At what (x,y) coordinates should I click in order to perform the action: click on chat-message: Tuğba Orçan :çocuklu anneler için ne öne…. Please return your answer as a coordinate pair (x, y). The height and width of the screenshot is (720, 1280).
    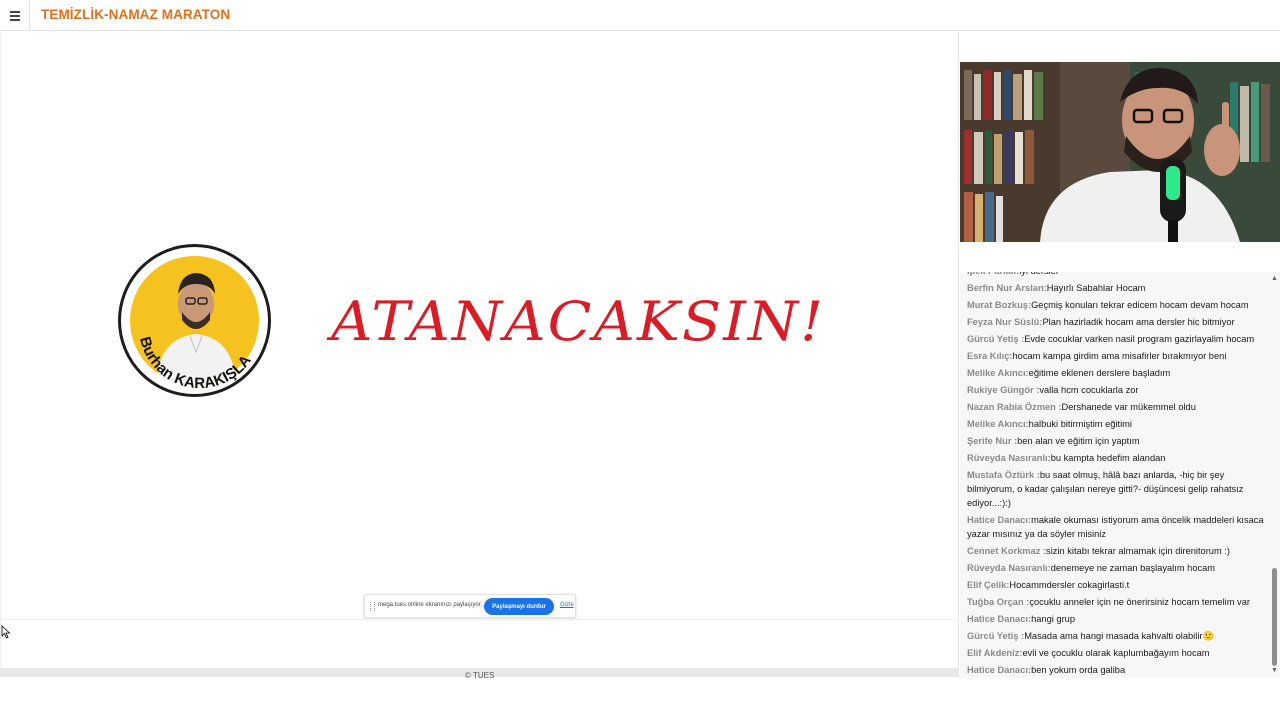
    Looking at the image, I should click on (1117, 601).